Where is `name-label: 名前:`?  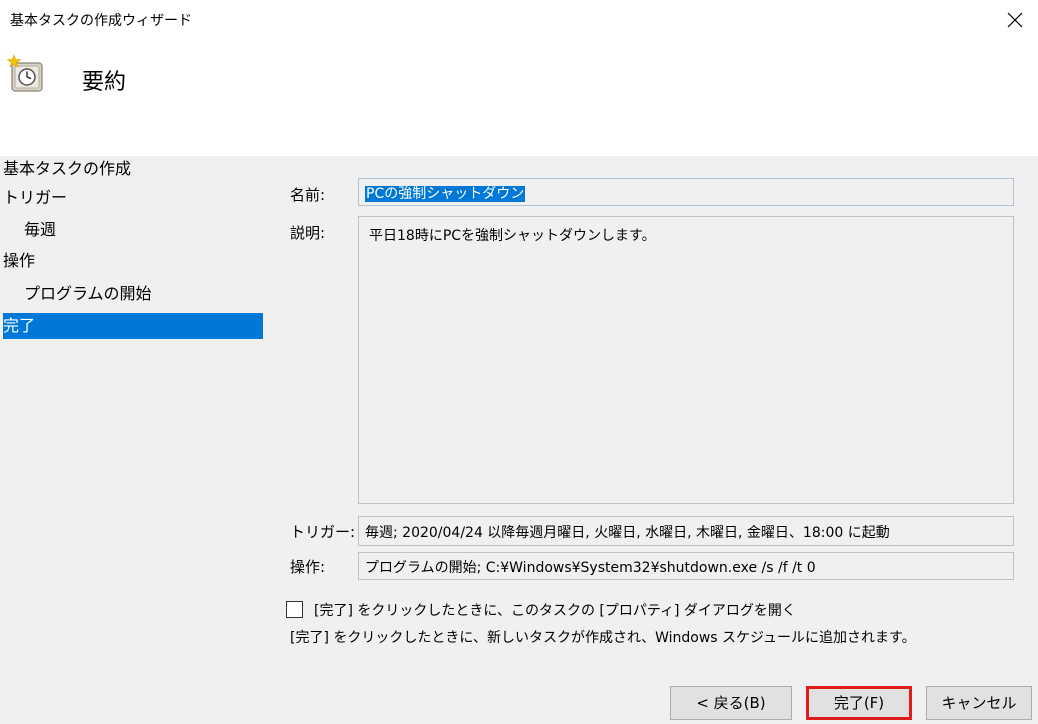 name-label: 名前: is located at coordinates (308, 195).